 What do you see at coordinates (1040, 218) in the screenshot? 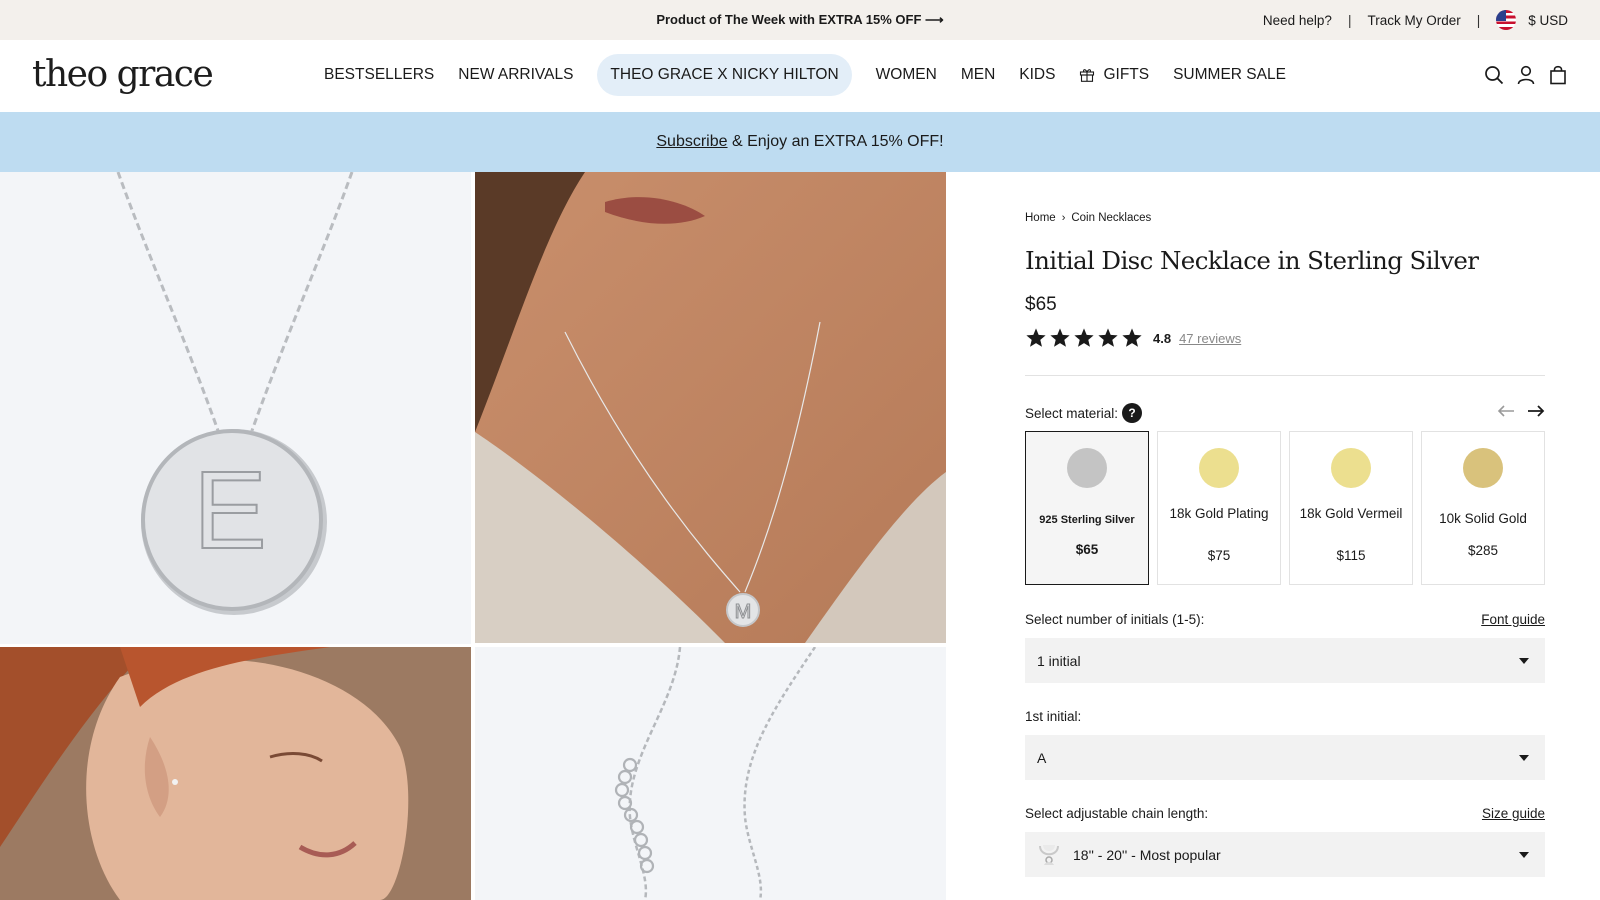
I see `breadcrumb-home: Home` at bounding box center [1040, 218].